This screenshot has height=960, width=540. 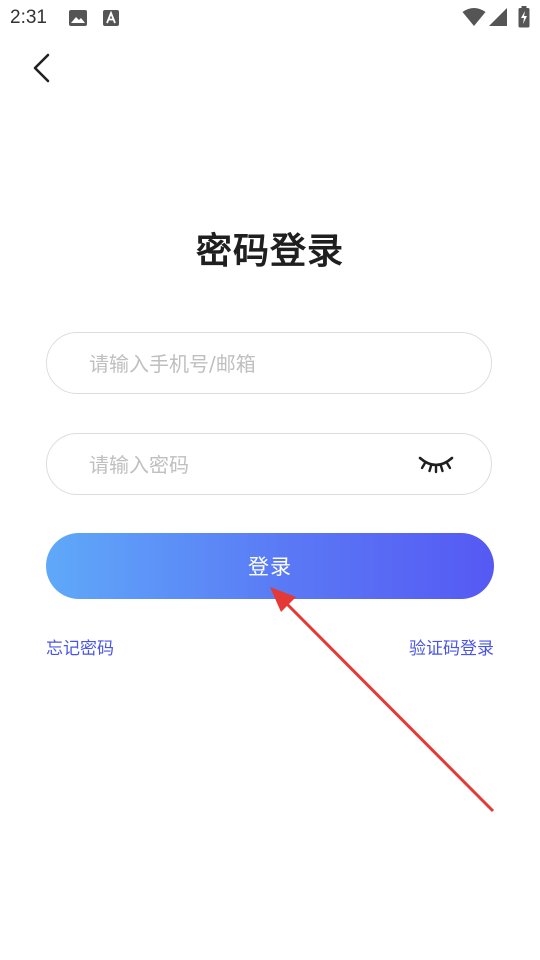 I want to click on account-field, so click(x=269, y=363).